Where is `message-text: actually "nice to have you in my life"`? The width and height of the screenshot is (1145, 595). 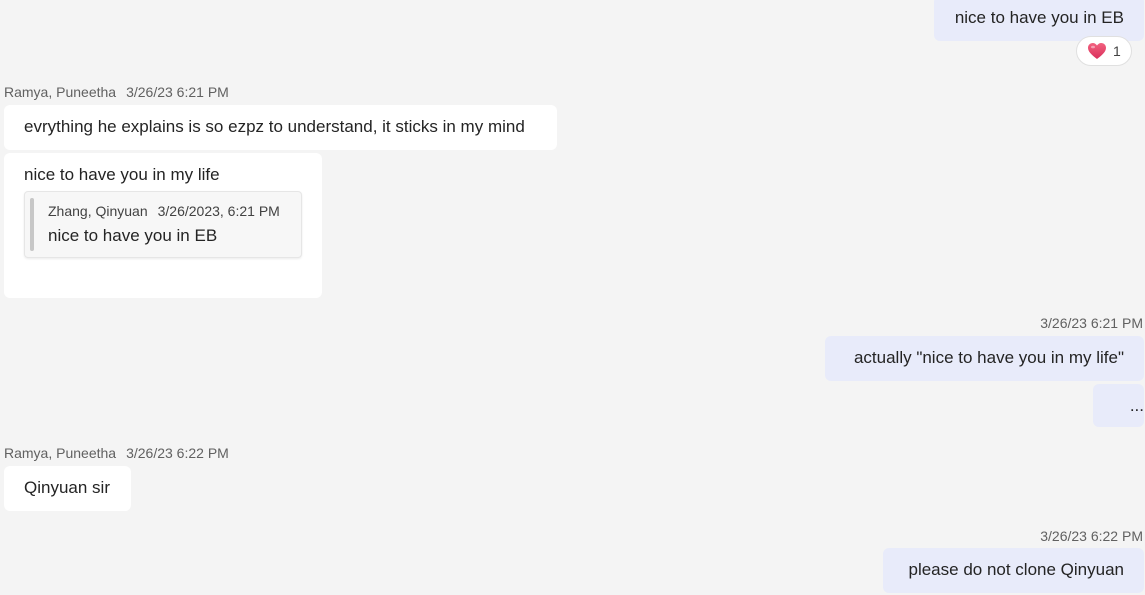
message-text: actually "nice to have you in my life" is located at coordinates (988, 357).